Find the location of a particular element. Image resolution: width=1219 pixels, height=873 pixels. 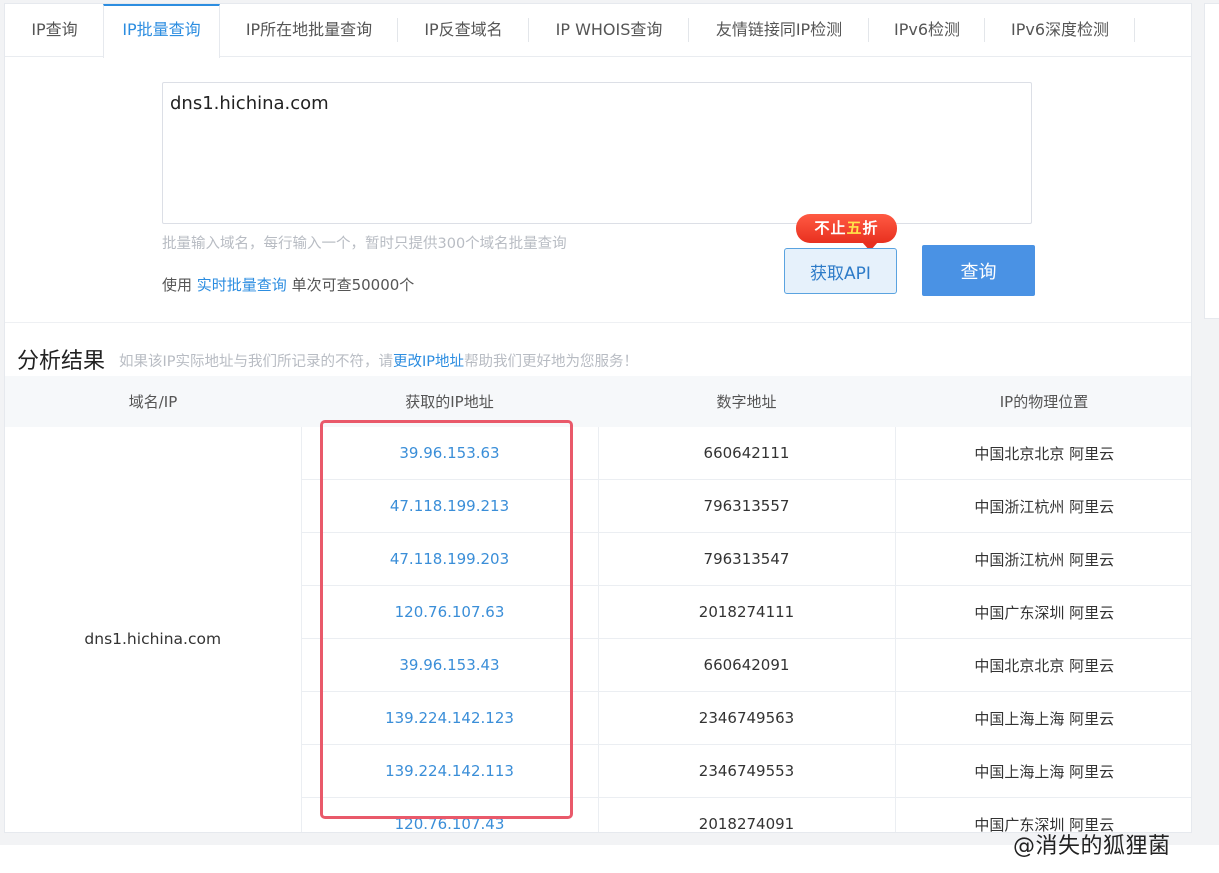

ip-cell: 139.224.142.123 is located at coordinates (449, 718).